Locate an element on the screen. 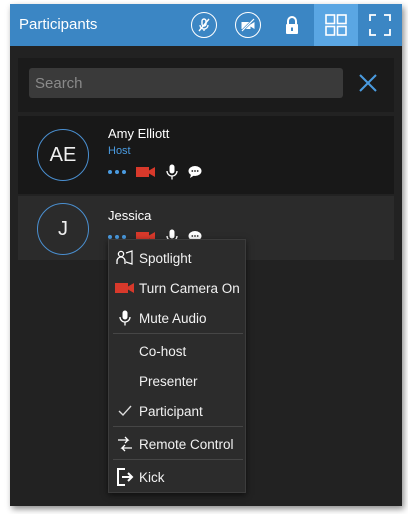  menu-item-label: Presenter is located at coordinates (168, 381).